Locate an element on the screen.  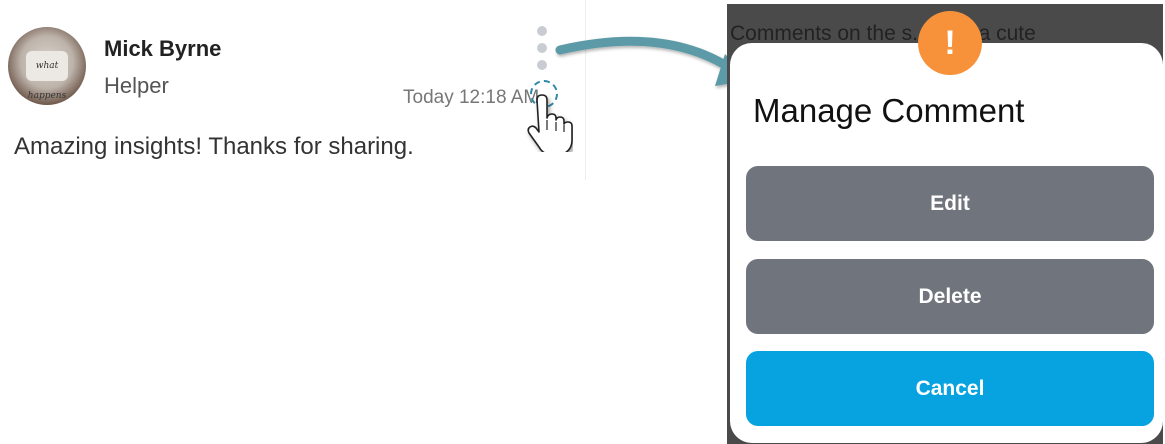
alert-icon: ! is located at coordinates (950, 43).